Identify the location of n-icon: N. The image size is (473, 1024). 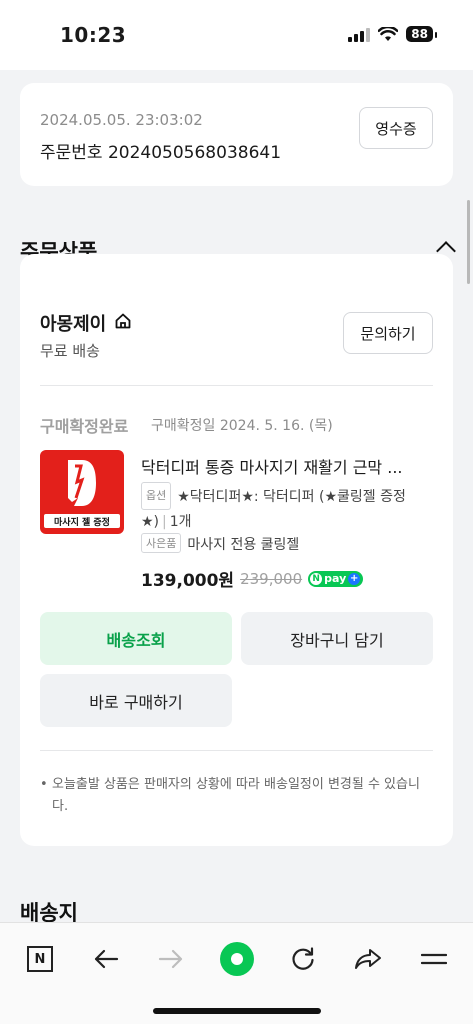
(40, 959).